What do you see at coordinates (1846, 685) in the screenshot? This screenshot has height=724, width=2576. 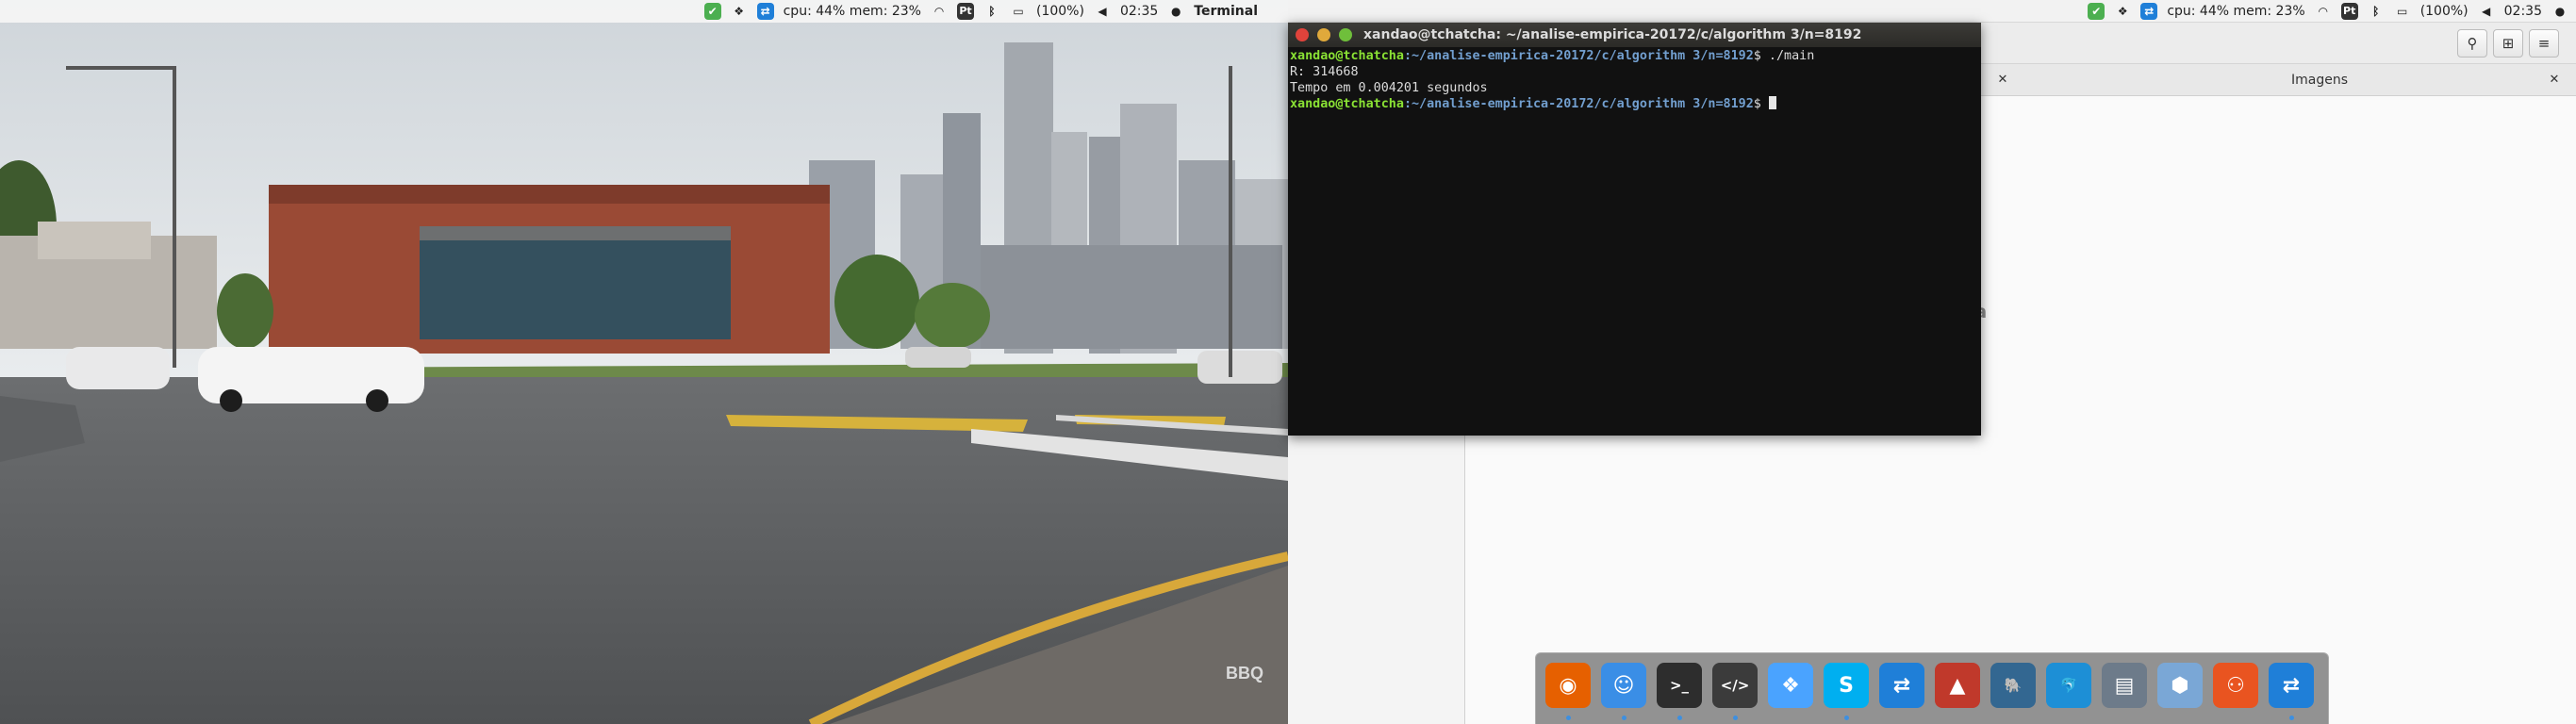 I see `skype-icon: S` at bounding box center [1846, 685].